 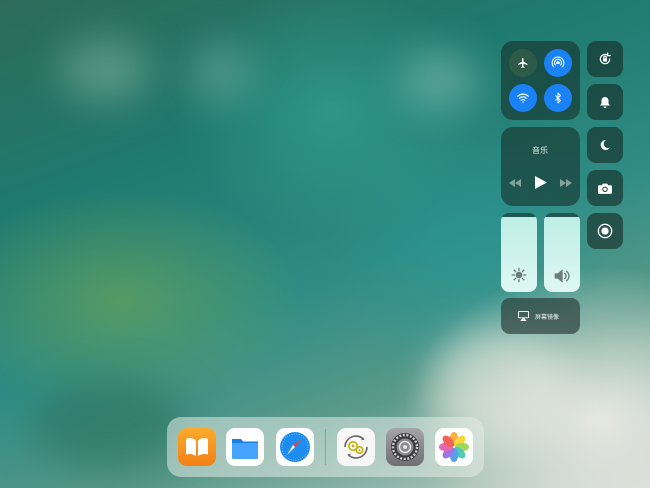 I want to click on photos-icon, so click(x=454, y=447).